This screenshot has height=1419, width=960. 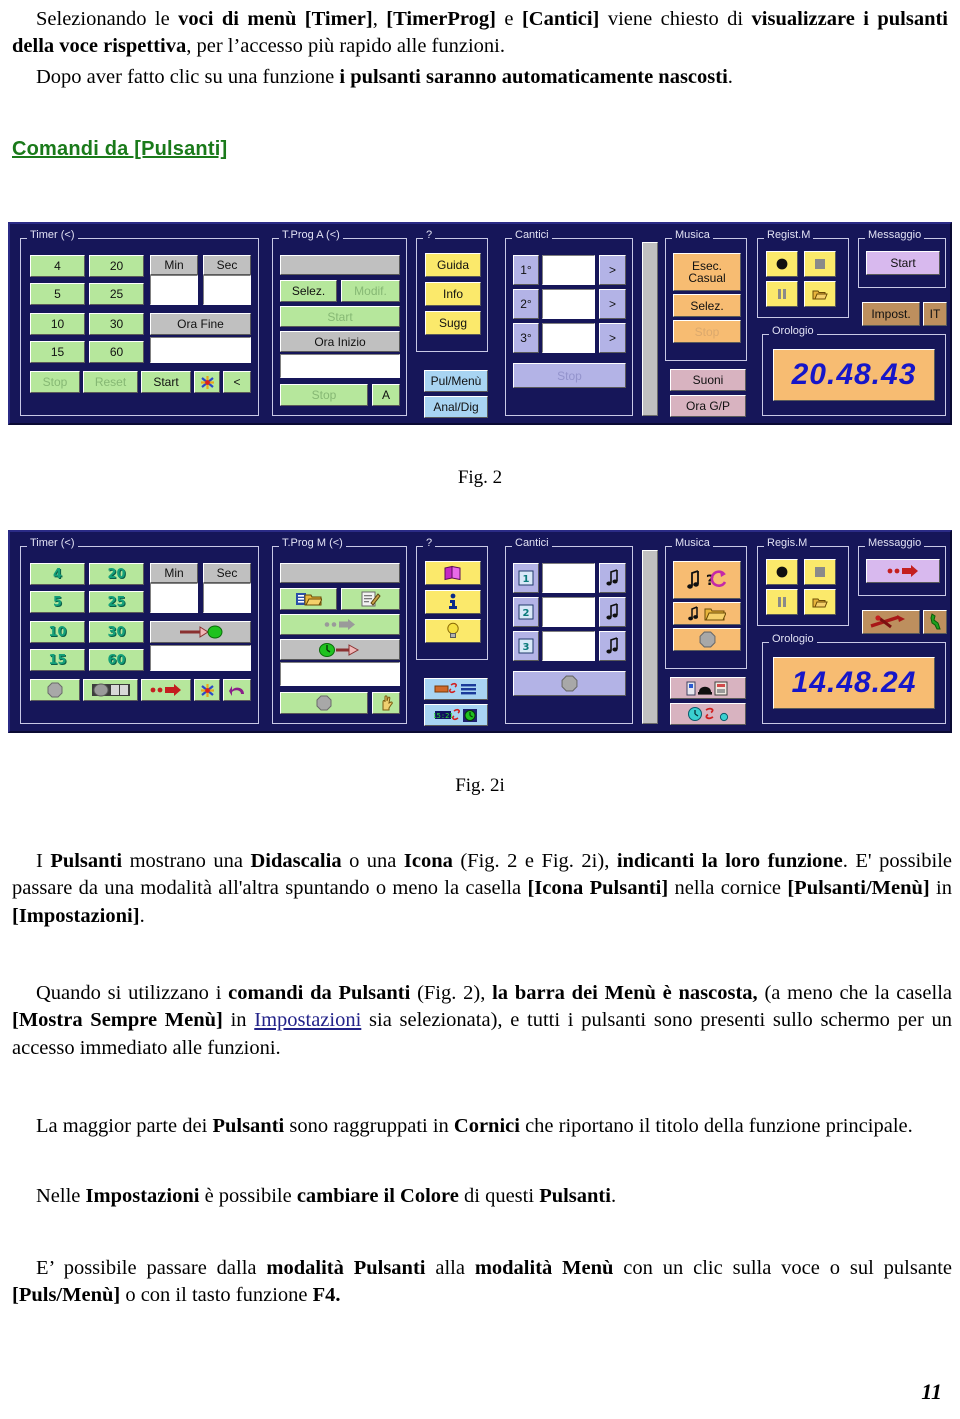 What do you see at coordinates (707, 639) in the screenshot?
I see `musica-stop-button` at bounding box center [707, 639].